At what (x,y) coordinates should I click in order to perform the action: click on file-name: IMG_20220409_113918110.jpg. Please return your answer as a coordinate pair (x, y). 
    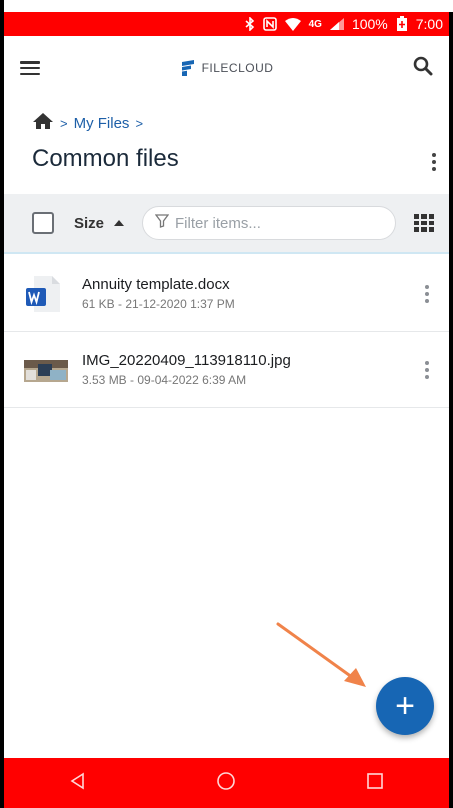
    Looking at the image, I should click on (186, 360).